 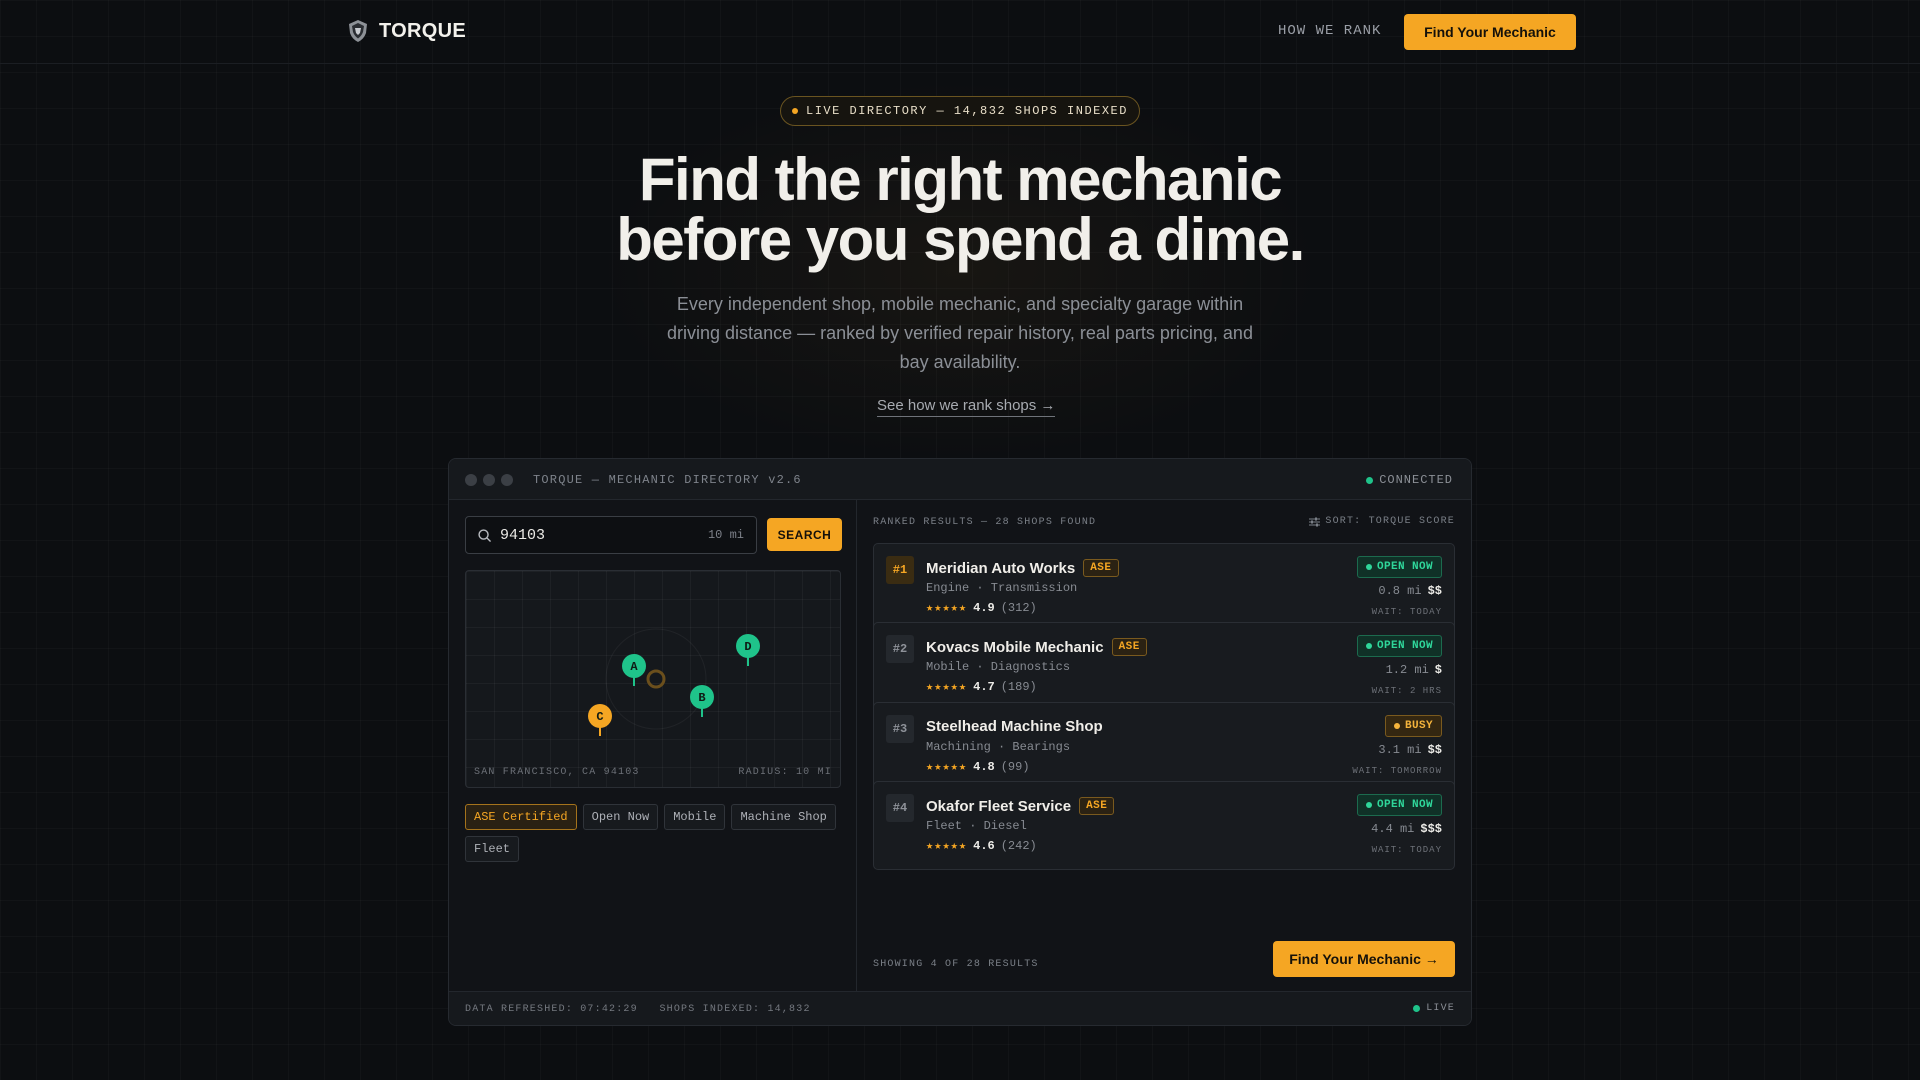 What do you see at coordinates (611, 535) in the screenshot?
I see `zip-search-field: 94103 10 mi` at bounding box center [611, 535].